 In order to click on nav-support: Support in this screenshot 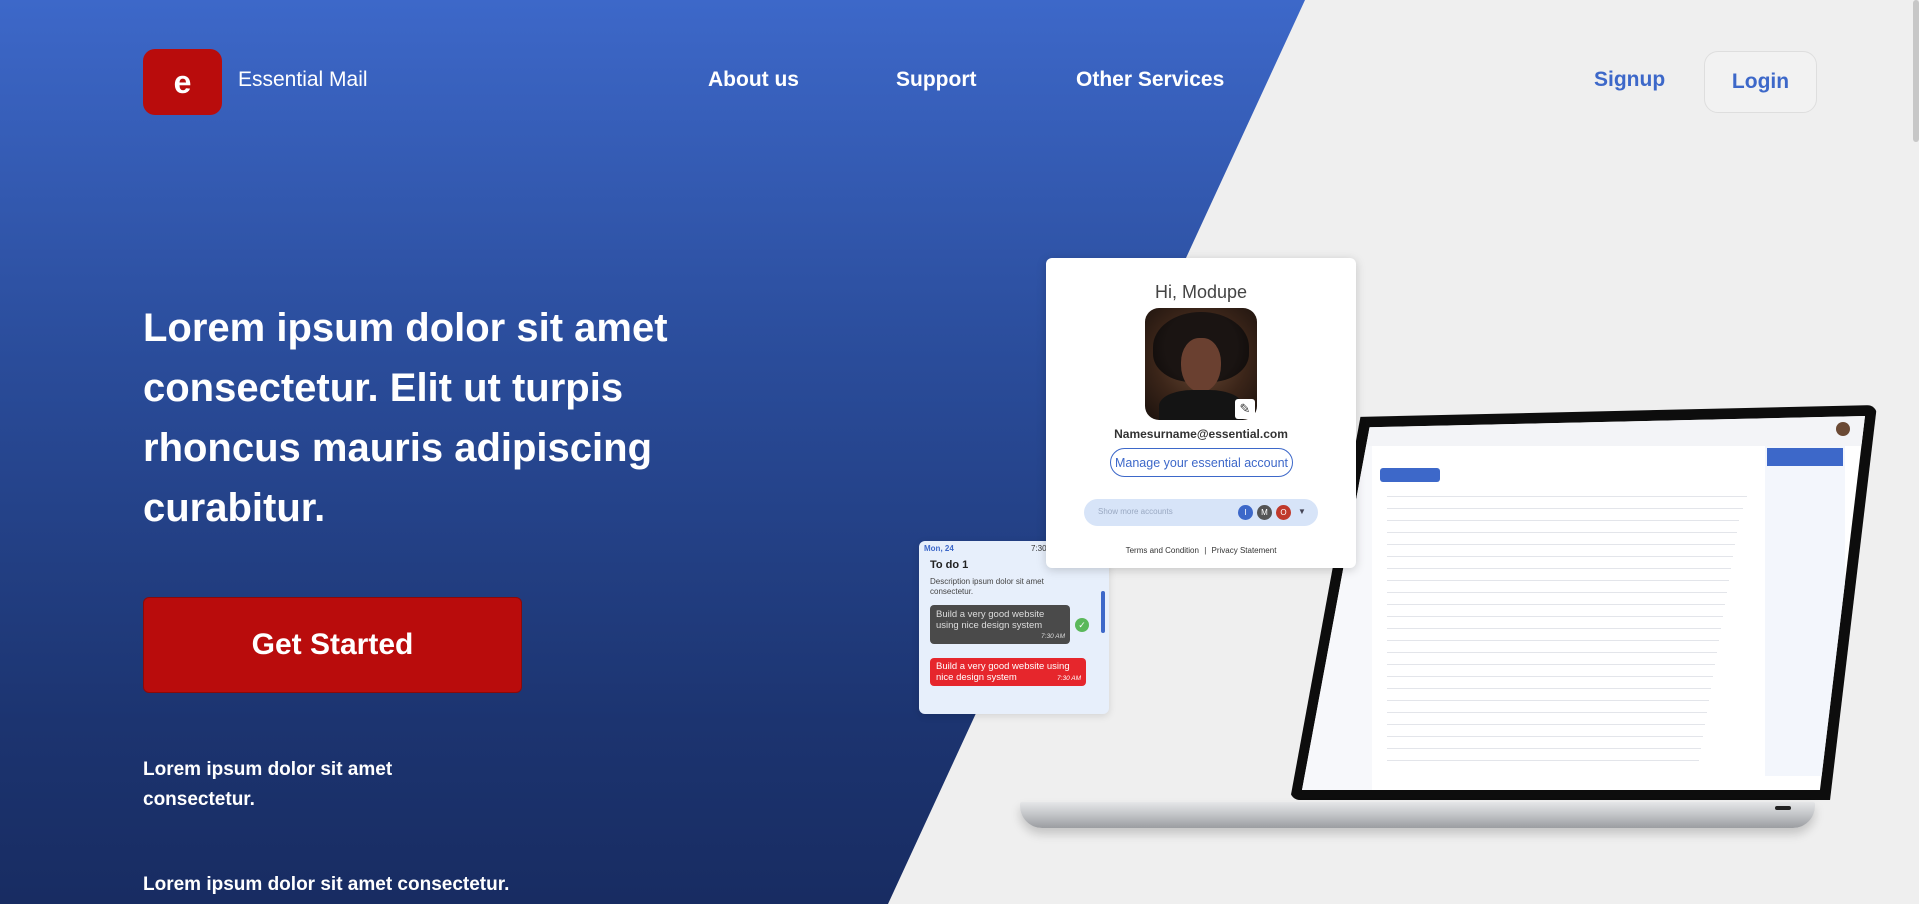, I will do `click(936, 80)`.